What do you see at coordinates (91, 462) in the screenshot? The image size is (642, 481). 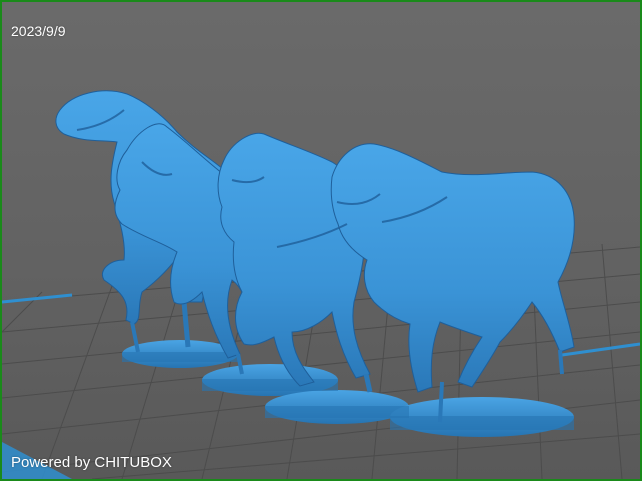 I see `powered-by-watermark: Powered by CHITUBOX` at bounding box center [91, 462].